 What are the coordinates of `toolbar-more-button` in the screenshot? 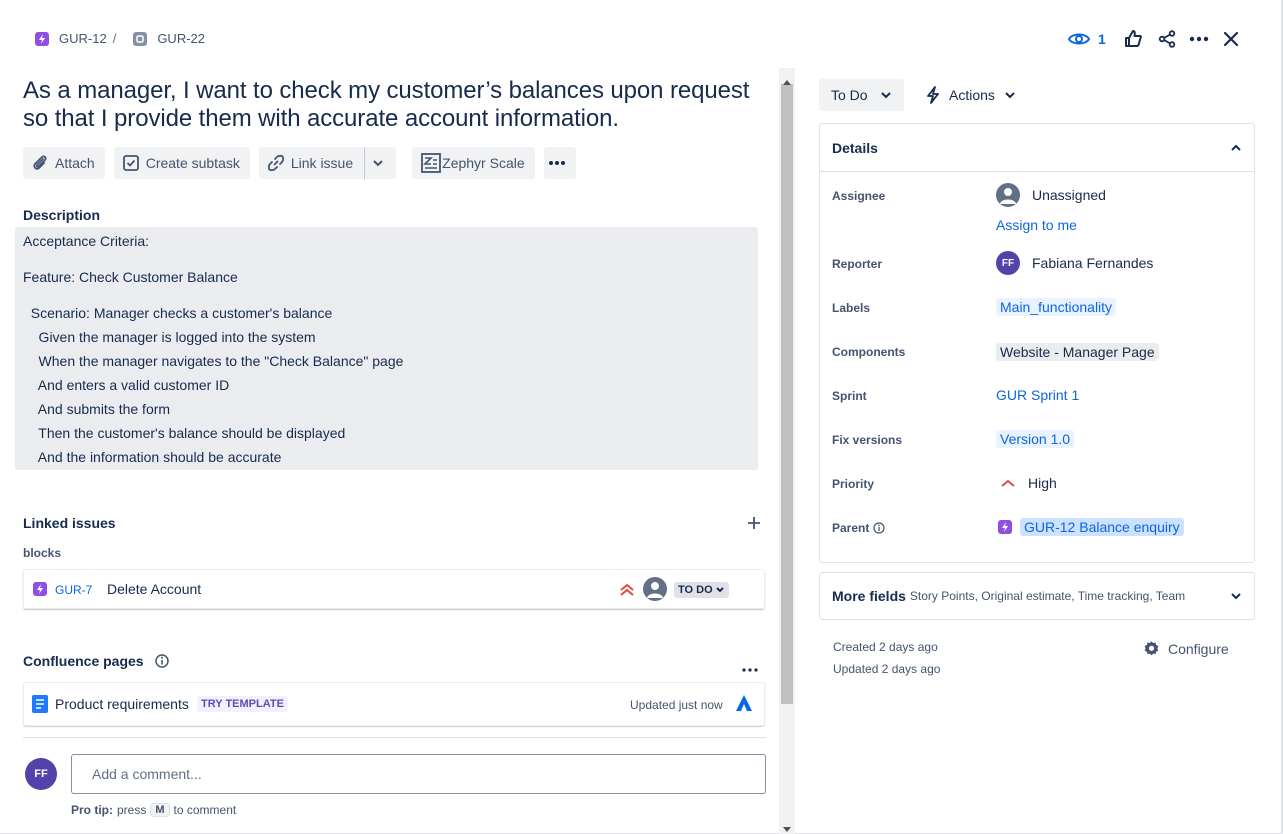 It's located at (559, 163).